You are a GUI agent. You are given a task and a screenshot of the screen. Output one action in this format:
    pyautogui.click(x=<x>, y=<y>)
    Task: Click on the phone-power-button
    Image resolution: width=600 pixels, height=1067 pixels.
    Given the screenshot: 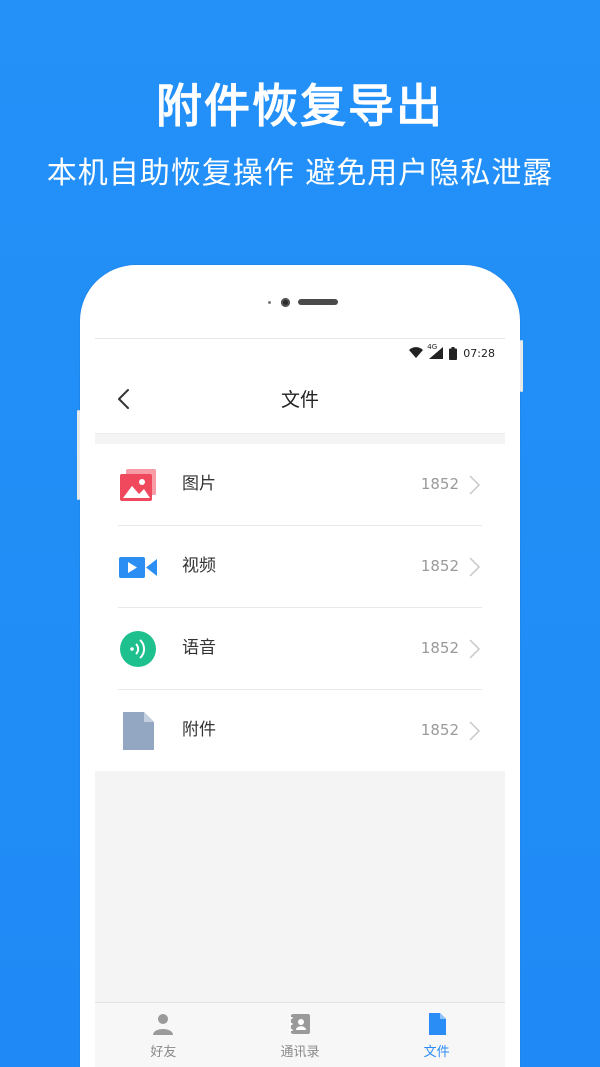 What is the action you would take?
    pyautogui.click(x=521, y=366)
    